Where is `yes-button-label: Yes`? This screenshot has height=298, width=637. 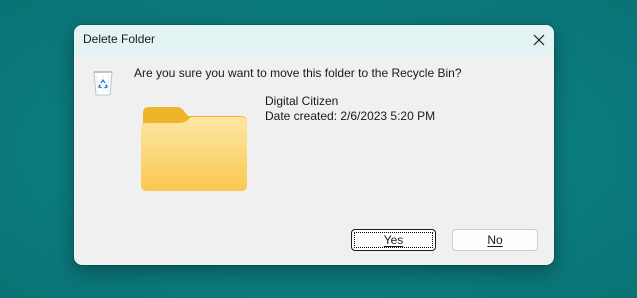
yes-button-label: Yes is located at coordinates (393, 240).